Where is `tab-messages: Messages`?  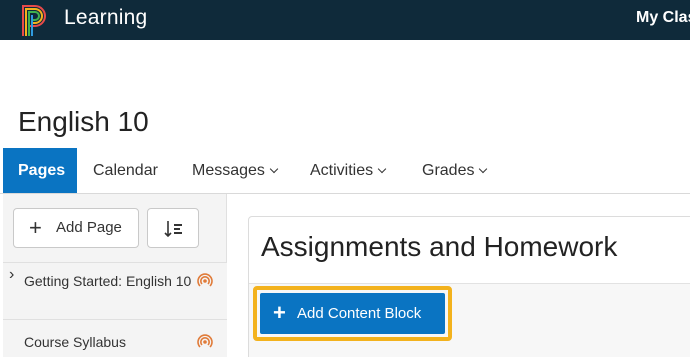
tab-messages: Messages is located at coordinates (235, 170).